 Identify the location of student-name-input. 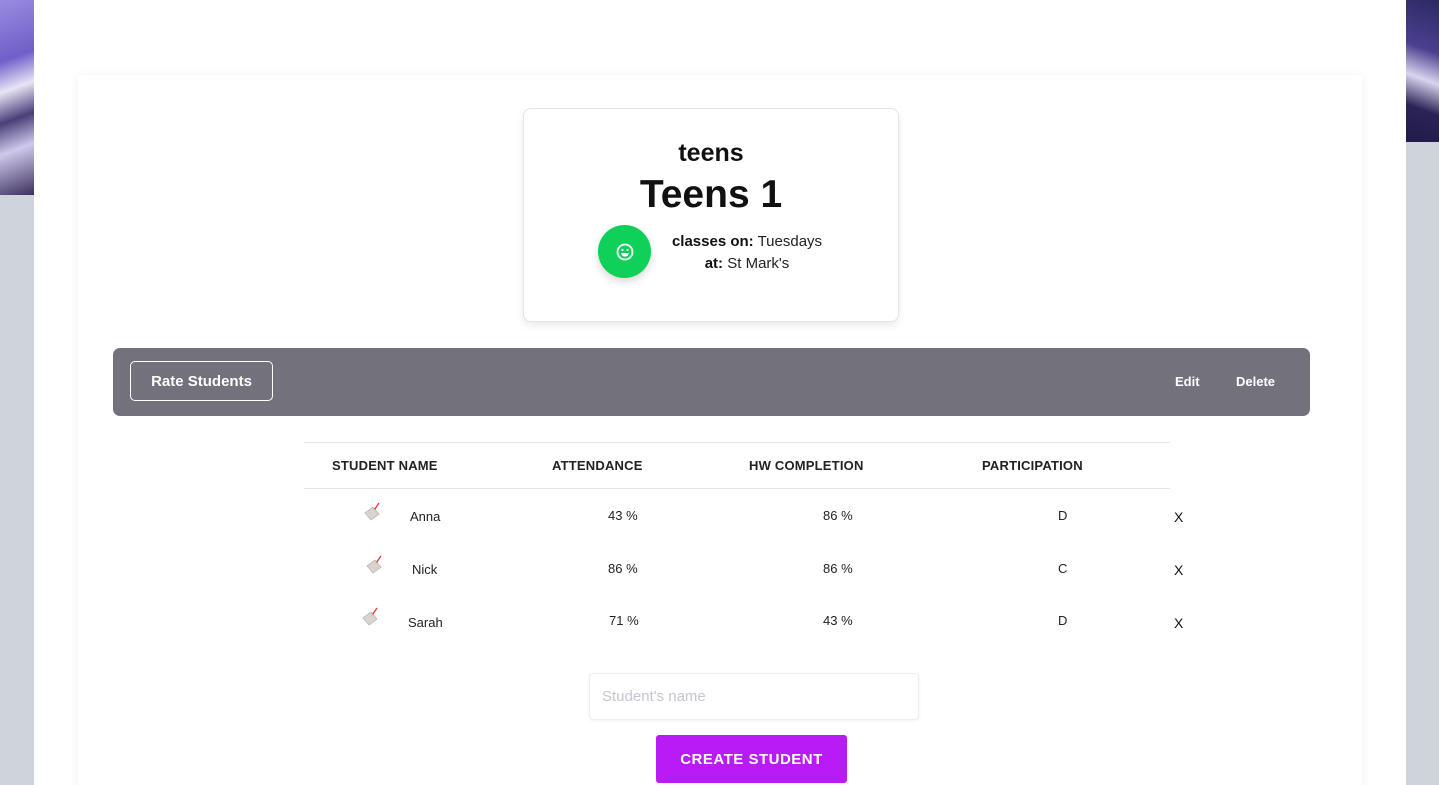
(754, 696).